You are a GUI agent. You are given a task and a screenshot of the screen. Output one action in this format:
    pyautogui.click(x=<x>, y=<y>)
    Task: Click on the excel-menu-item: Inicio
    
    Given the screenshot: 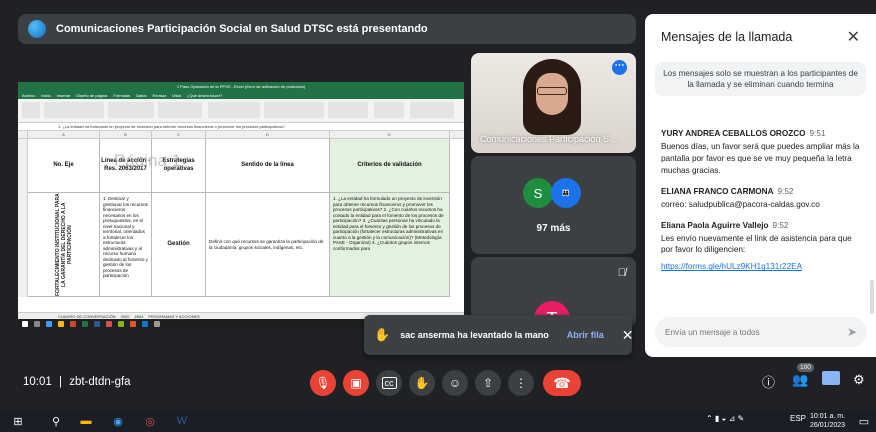 What is the action you would take?
    pyautogui.click(x=46, y=95)
    